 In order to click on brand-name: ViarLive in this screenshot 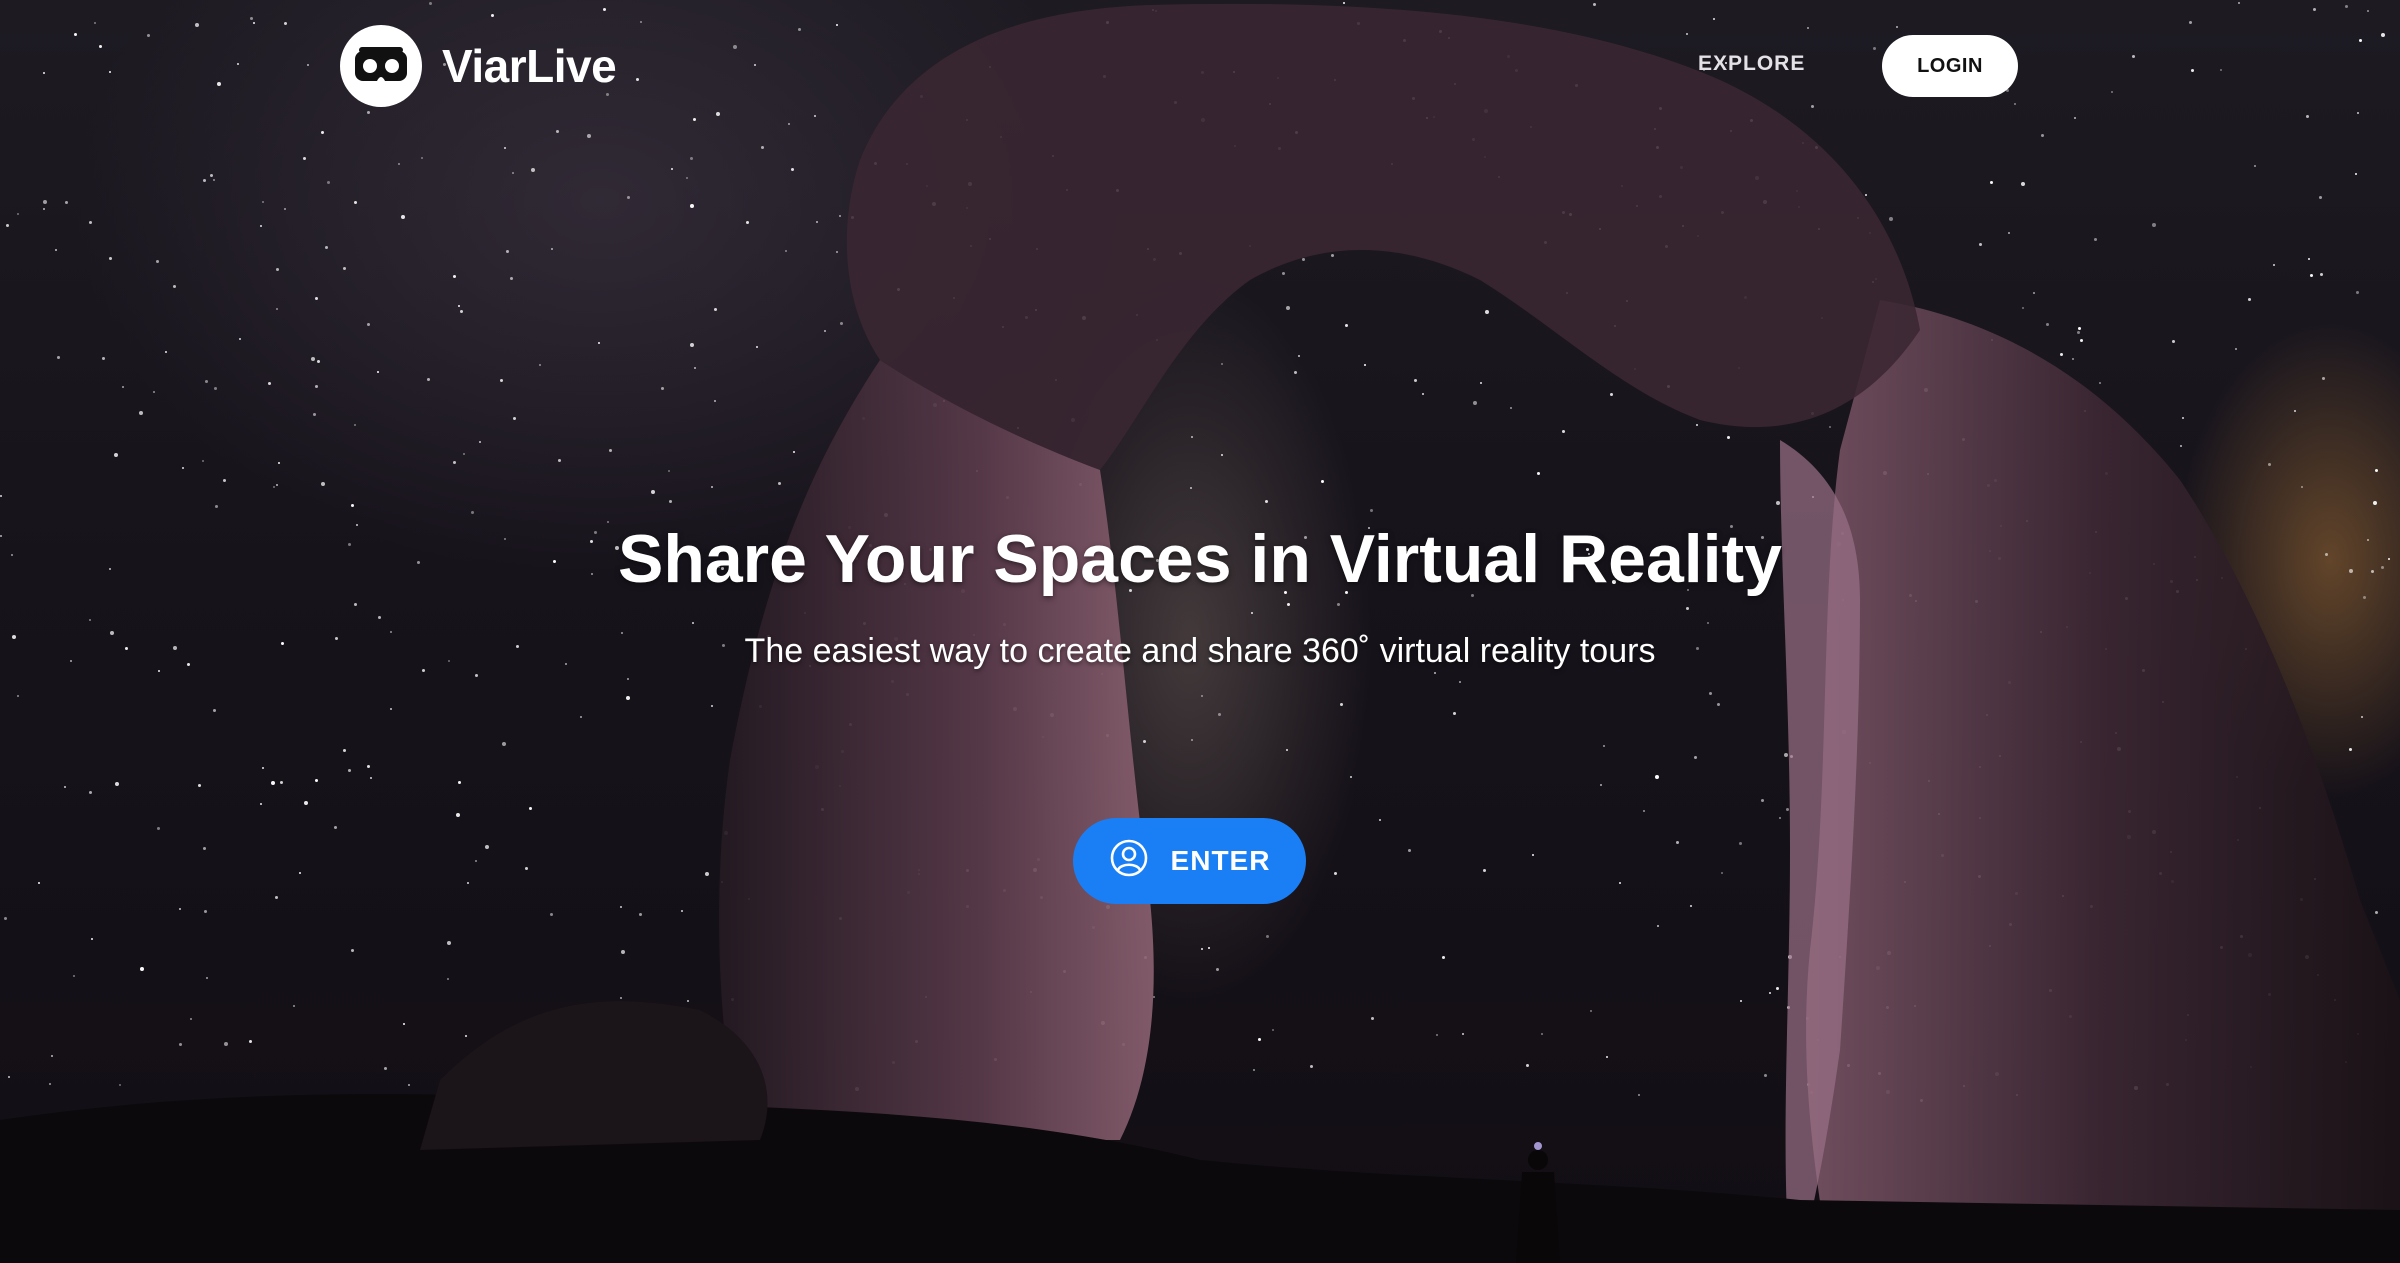, I will do `click(529, 66)`.